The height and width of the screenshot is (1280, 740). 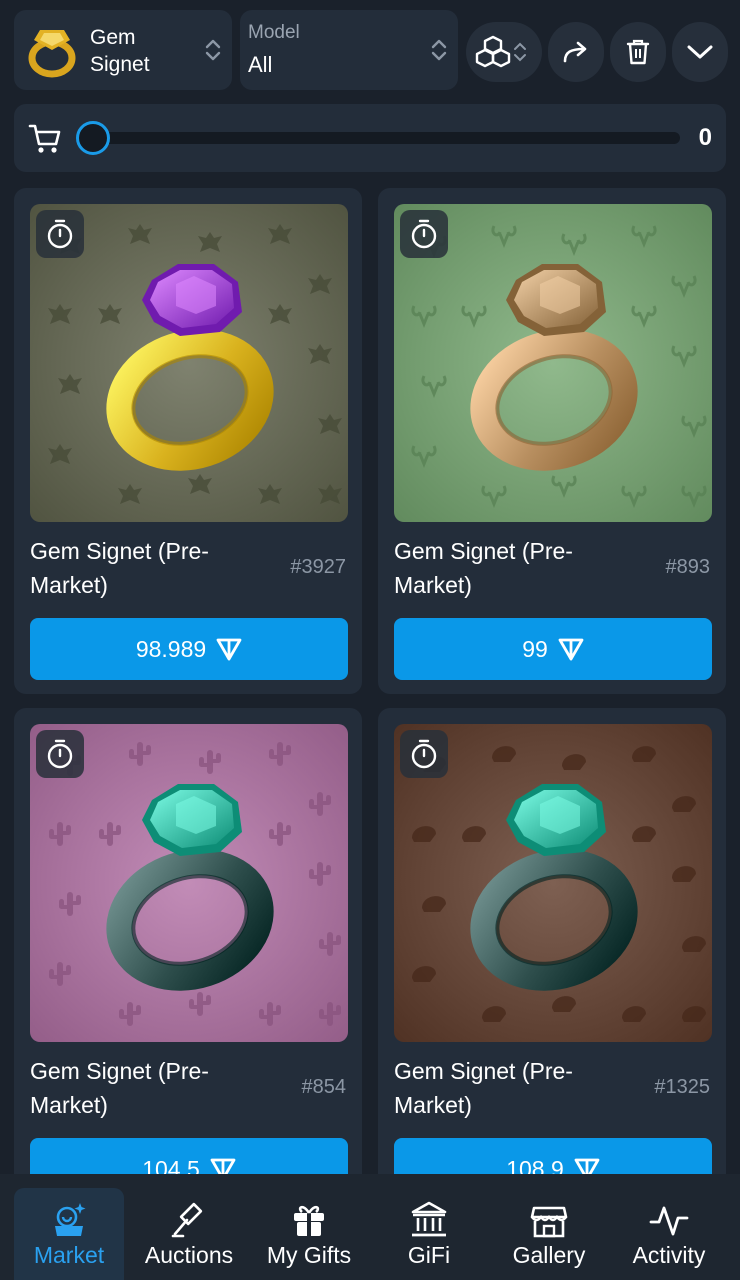 I want to click on model-value: All, so click(x=260, y=64).